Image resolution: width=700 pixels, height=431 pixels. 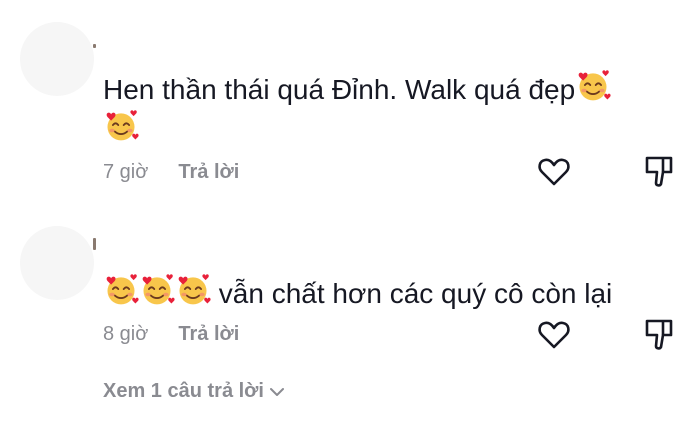 I want to click on comment-time: 7 giờ, so click(x=126, y=171).